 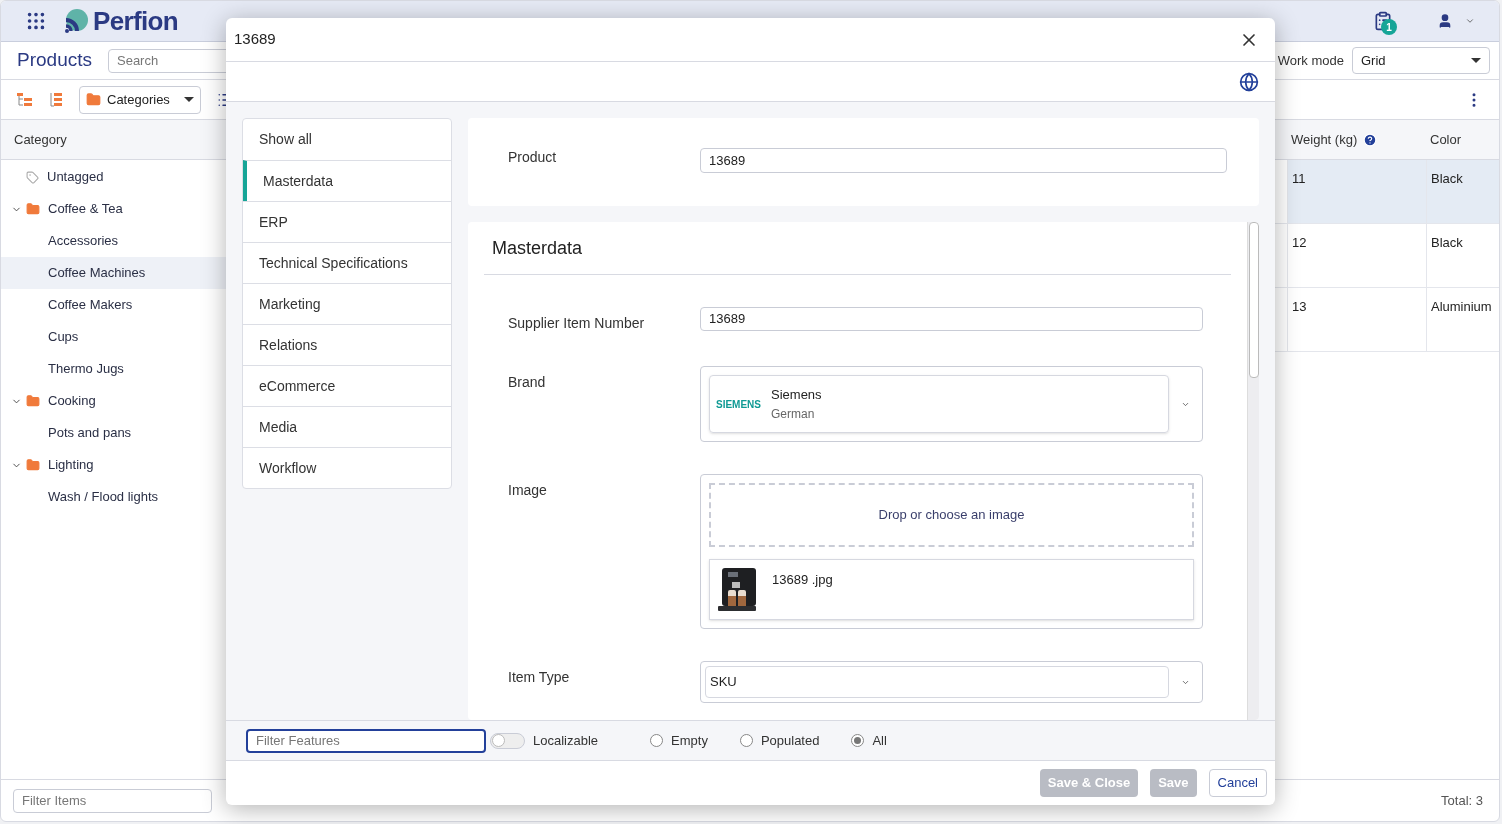 I want to click on column-header: Category, so click(x=113, y=140).